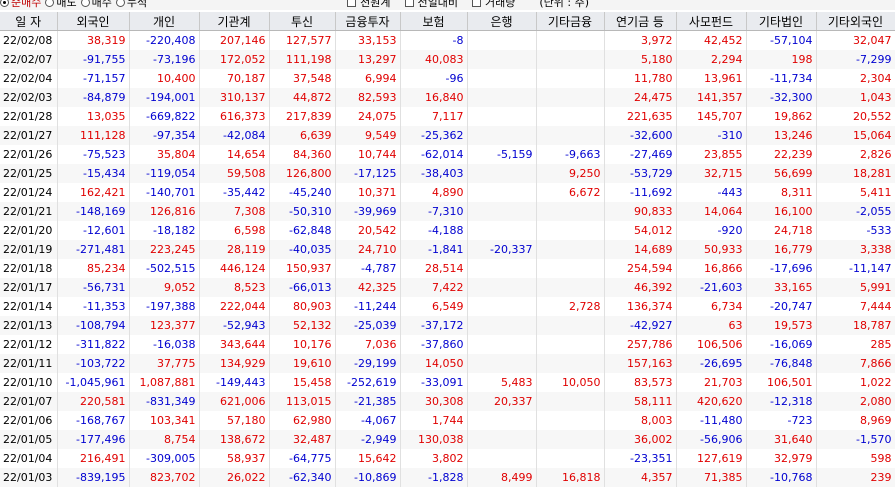 This screenshot has width=895, height=487. Describe the element at coordinates (433, 230) in the screenshot. I see `value-cell: -4,188` at that location.